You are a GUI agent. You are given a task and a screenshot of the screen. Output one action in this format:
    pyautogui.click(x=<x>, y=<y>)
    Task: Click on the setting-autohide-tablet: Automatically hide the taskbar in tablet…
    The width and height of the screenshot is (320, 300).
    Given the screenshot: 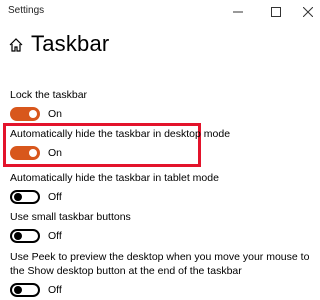 What is the action you would take?
    pyautogui.click(x=114, y=188)
    